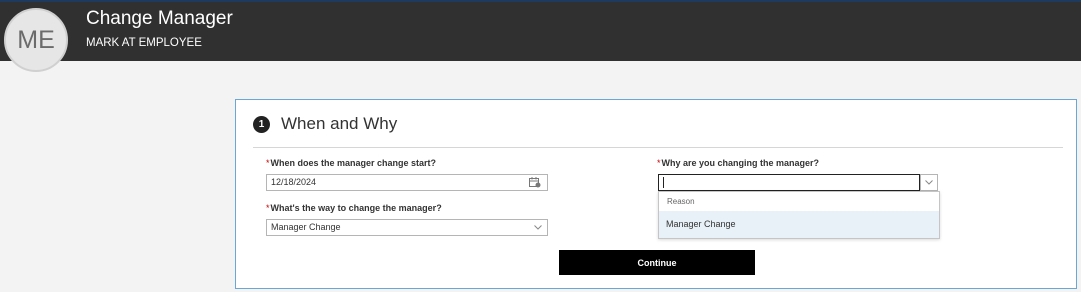 This screenshot has width=1081, height=292. What do you see at coordinates (294, 182) in the screenshot?
I see `start-date-value: 12/18/2024` at bounding box center [294, 182].